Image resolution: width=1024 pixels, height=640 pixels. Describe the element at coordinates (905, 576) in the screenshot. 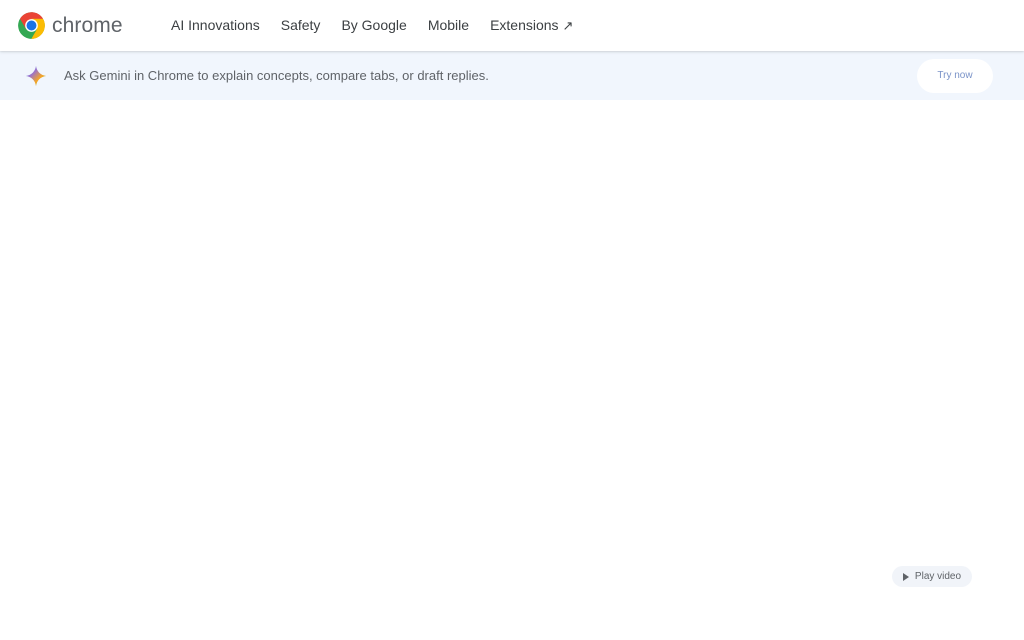

I see `play-icon` at that location.